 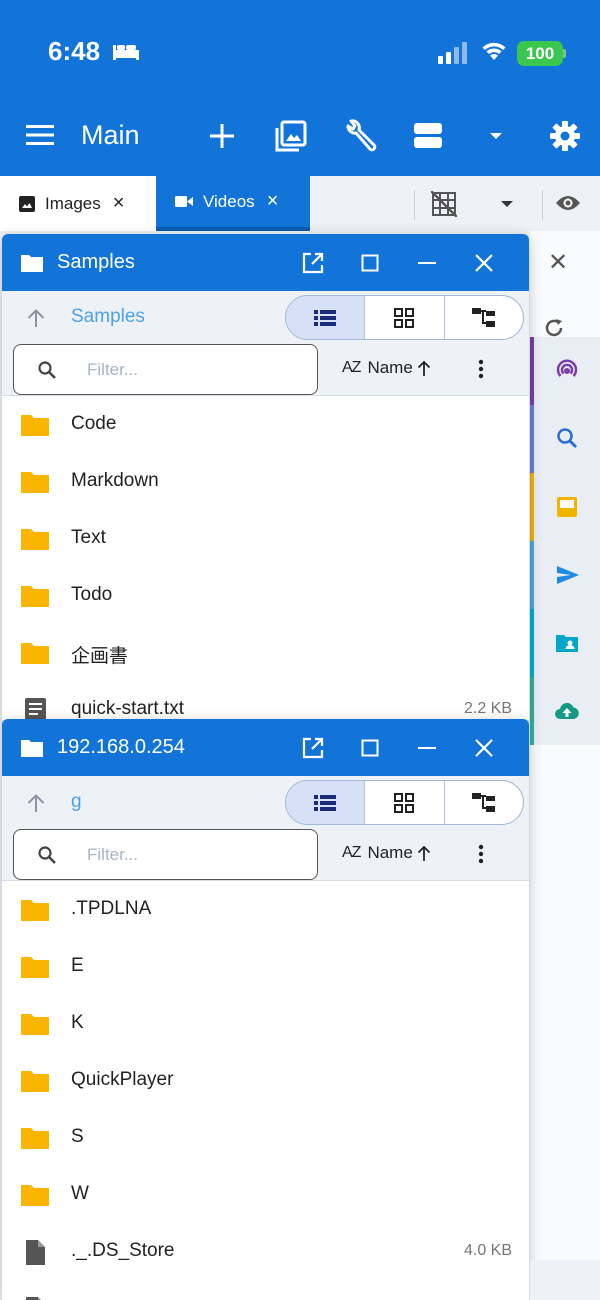 I want to click on list-item: E, so click(x=265, y=966).